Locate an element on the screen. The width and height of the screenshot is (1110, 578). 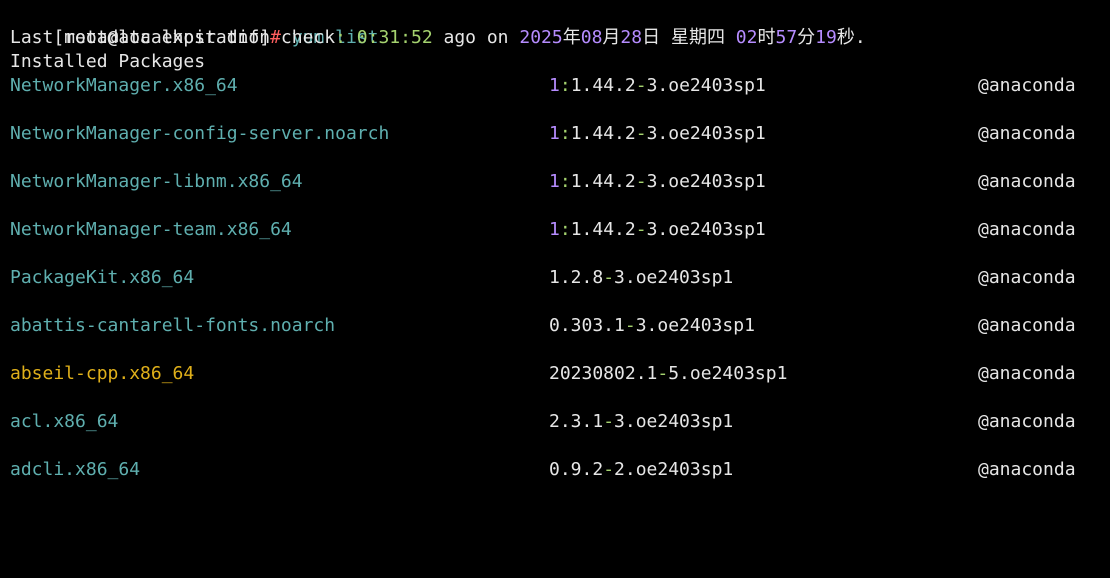
package-name: NetworkManager-config-server.noarch is located at coordinates (200, 133).